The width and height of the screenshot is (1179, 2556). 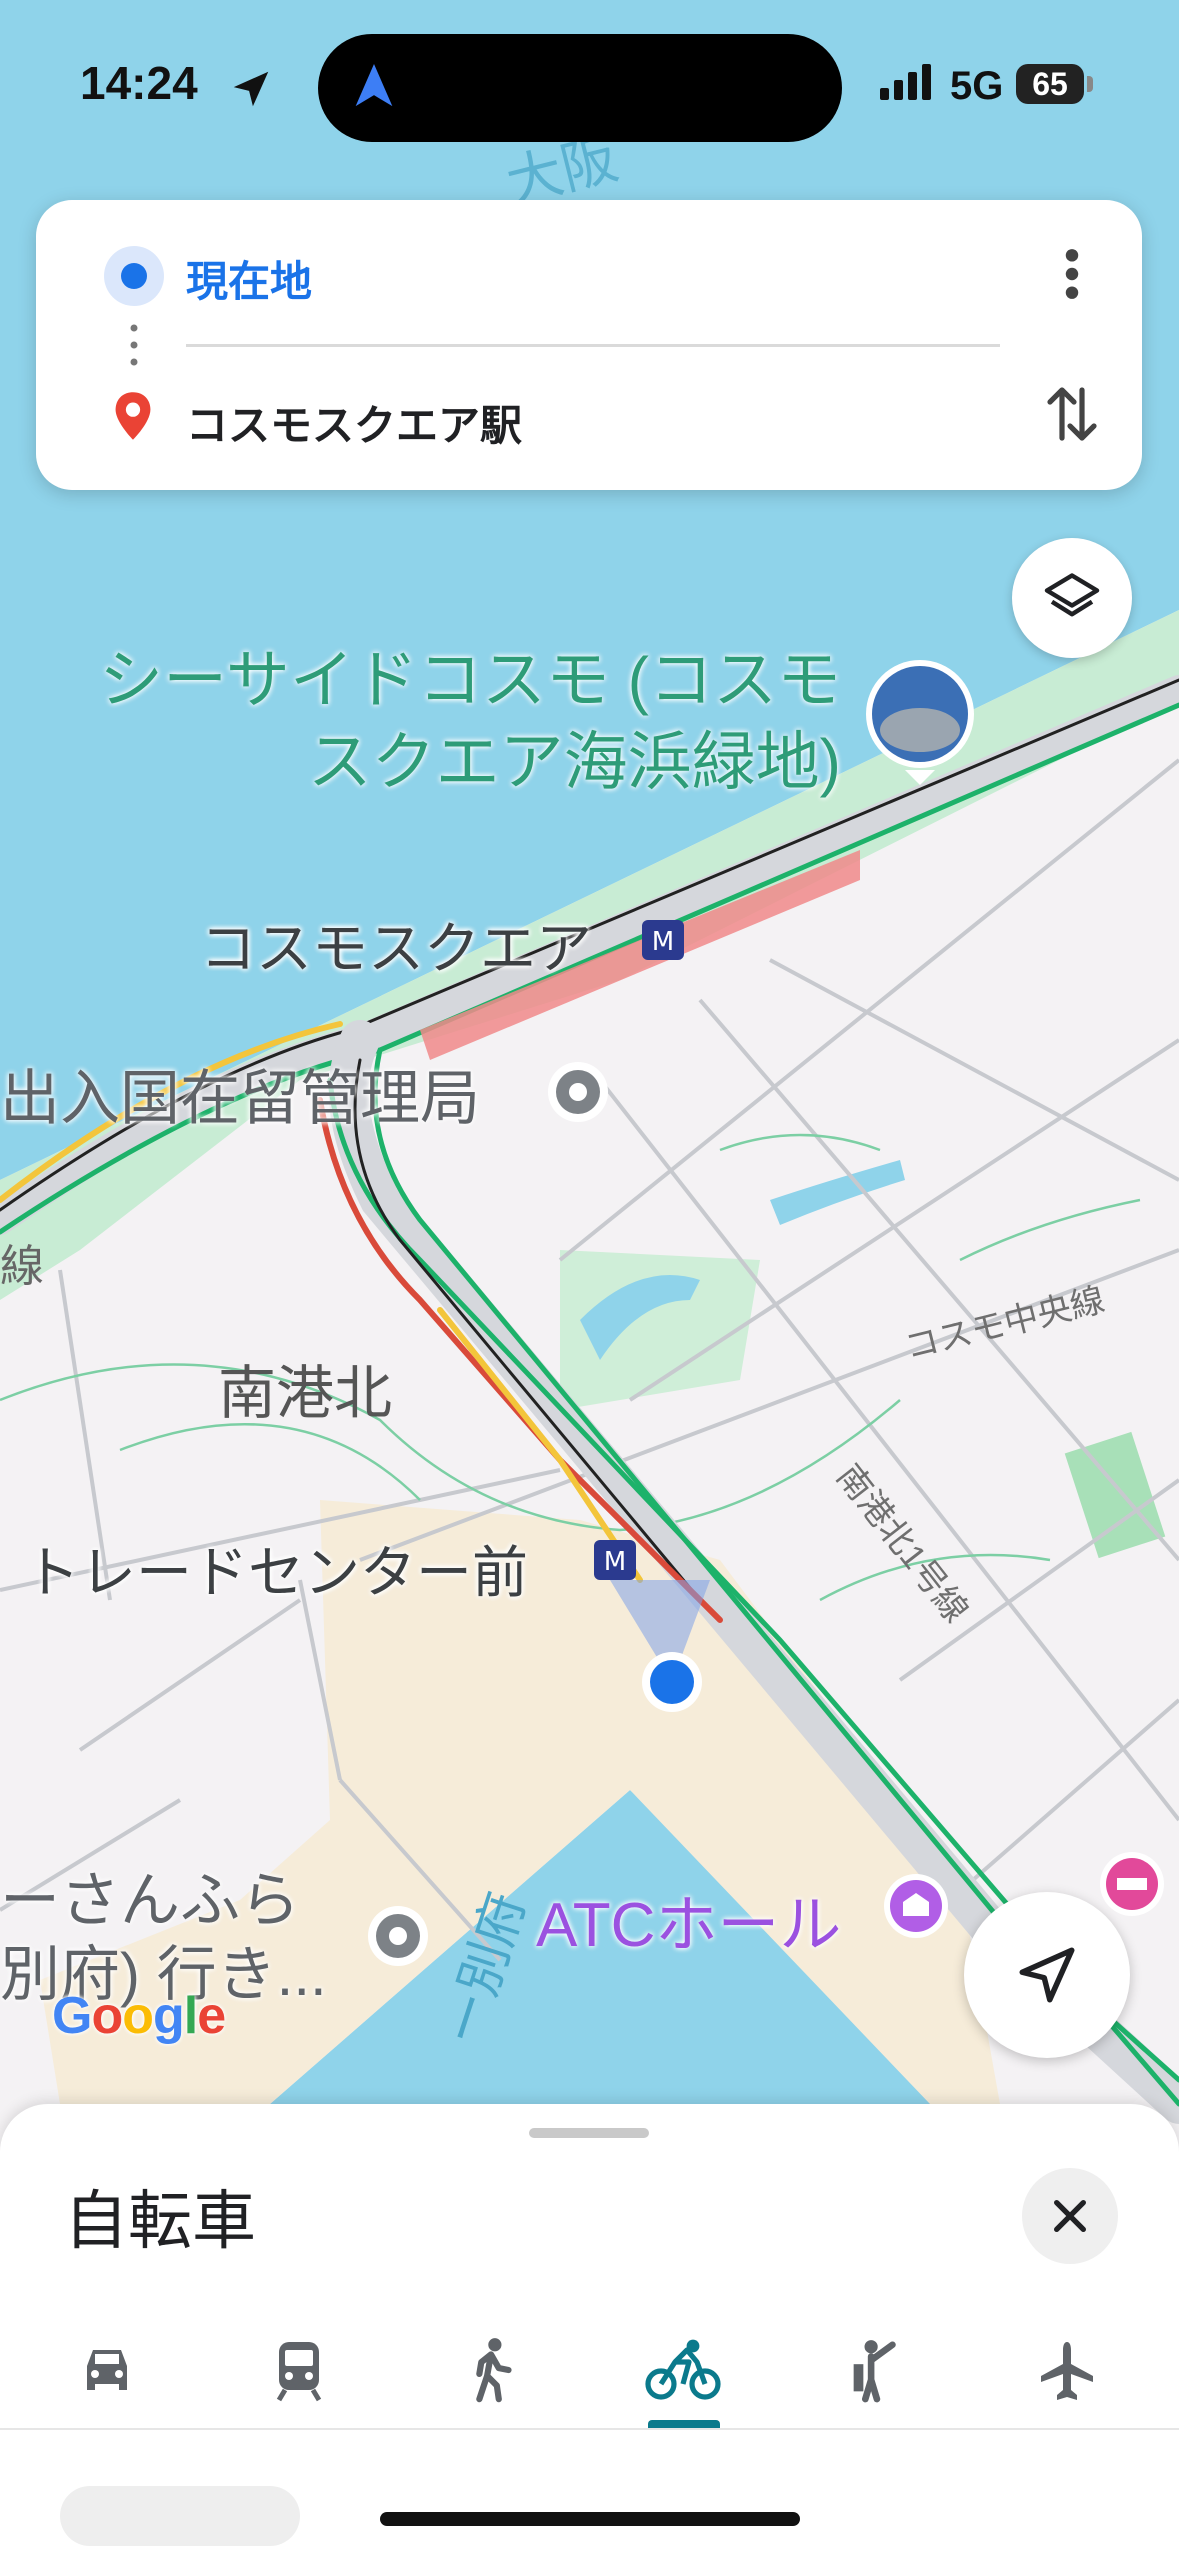 I want to click on route-divider, so click(x=593, y=345).